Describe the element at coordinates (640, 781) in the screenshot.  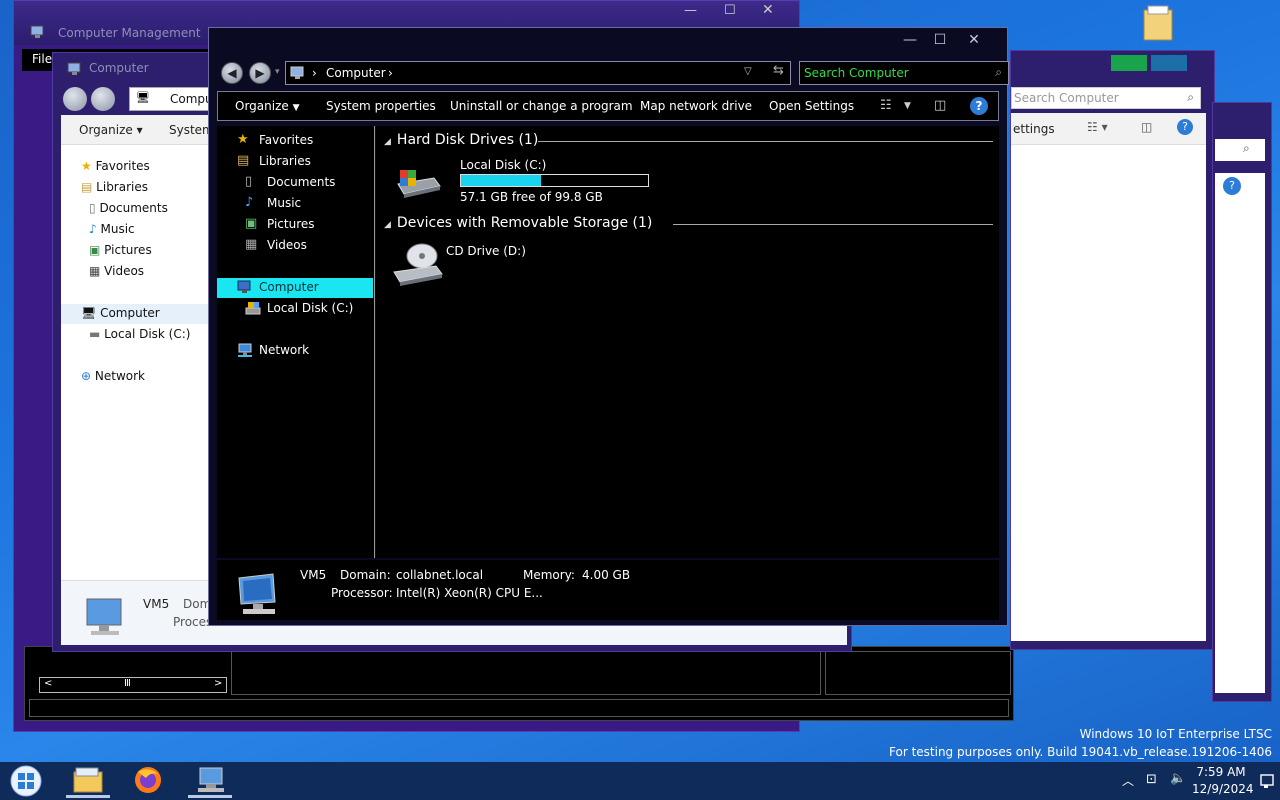
I see `taskbar: ︿ ⊡ 🔈 7:59 AM 12/9/2024` at that location.